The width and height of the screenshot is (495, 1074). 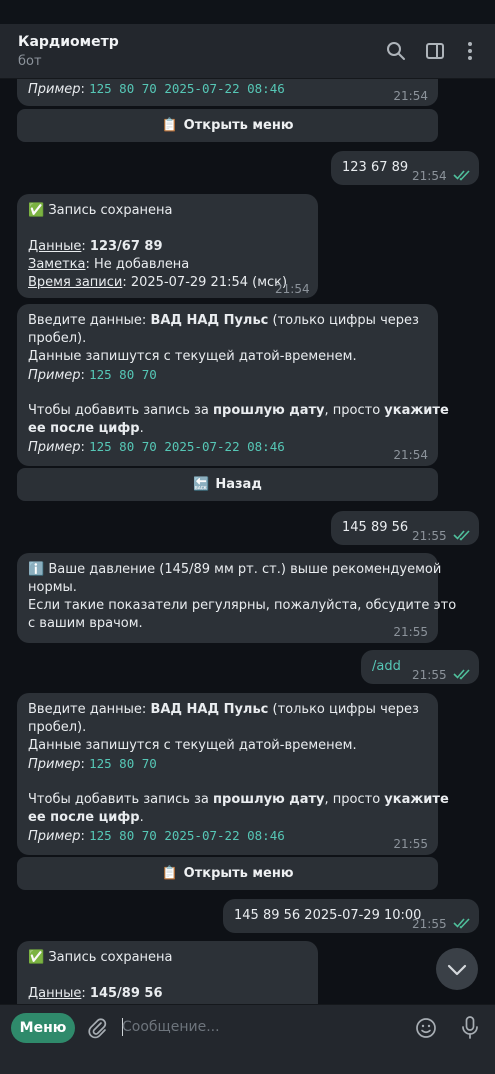 I want to click on message-title: Запись сохранена, so click(x=110, y=957).